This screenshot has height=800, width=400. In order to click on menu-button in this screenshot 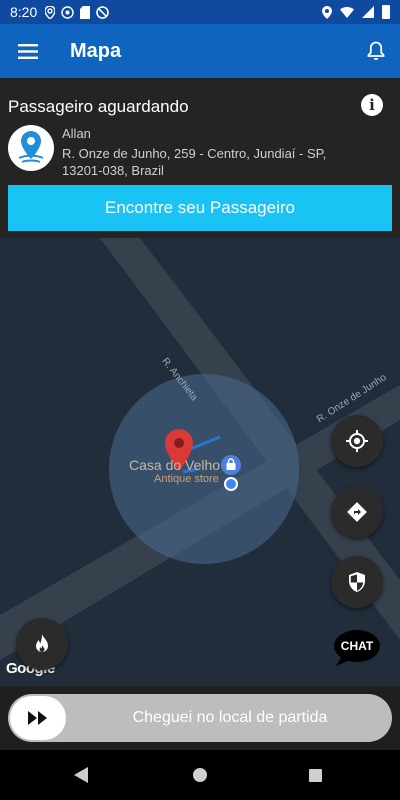, I will do `click(28, 51)`.